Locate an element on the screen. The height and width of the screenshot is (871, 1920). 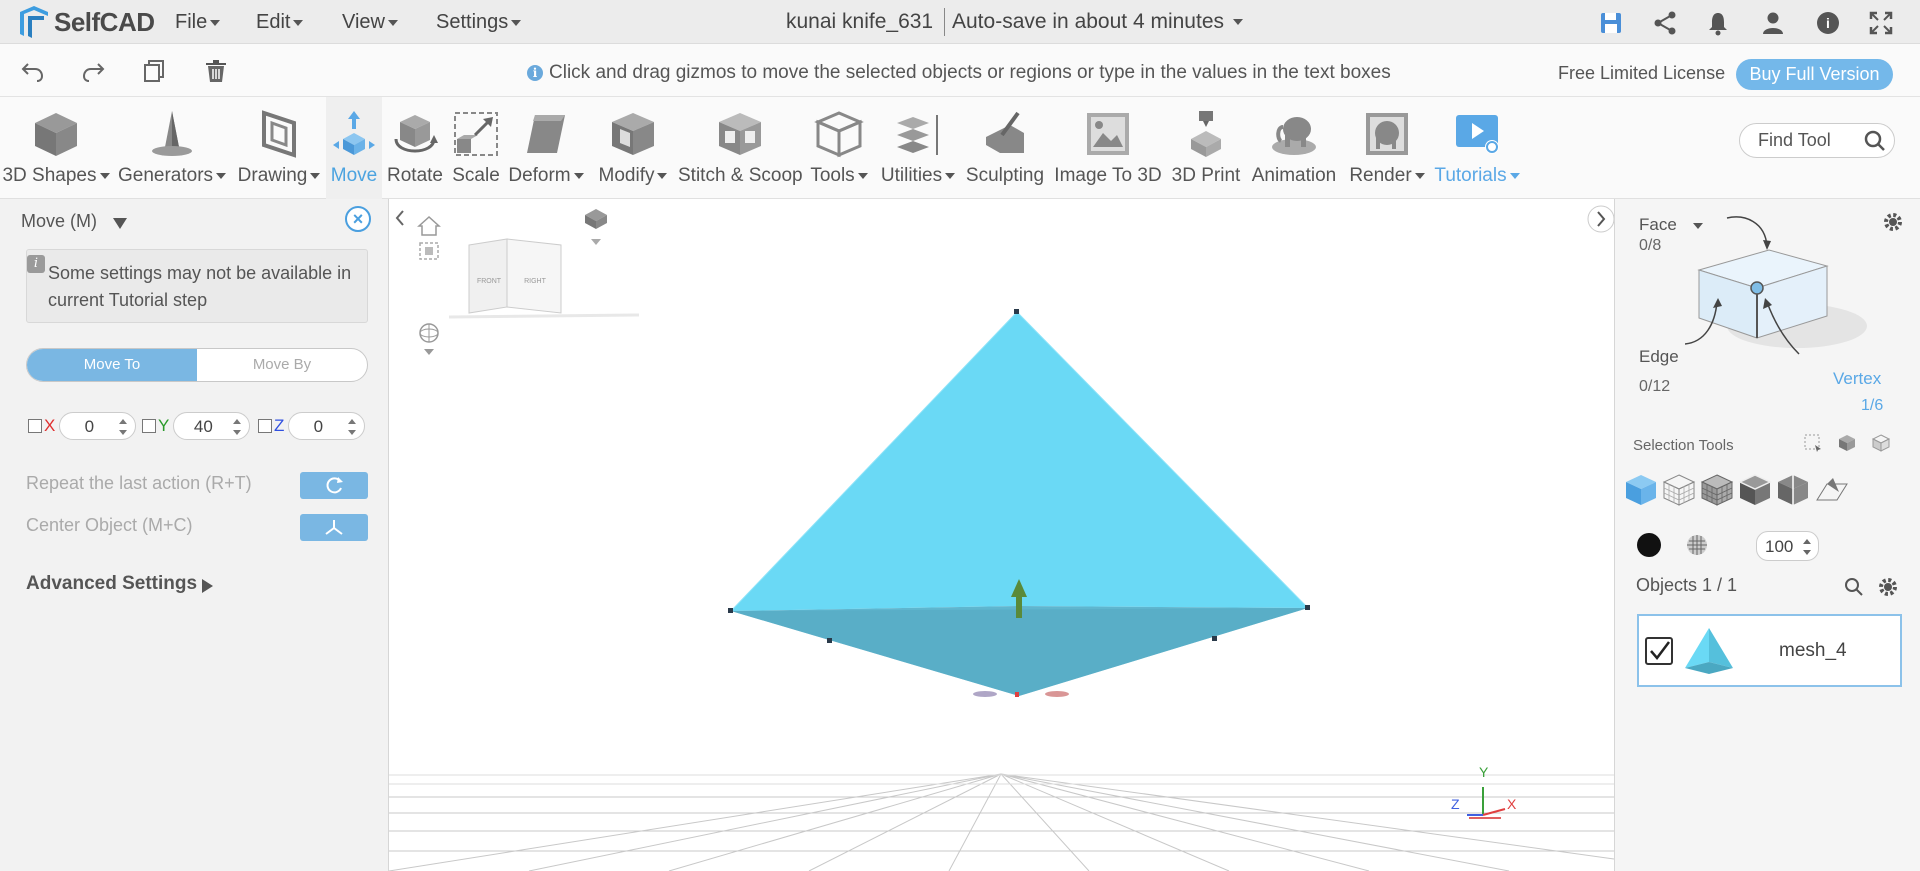
tool-modify: Modify is located at coordinates (633, 148).